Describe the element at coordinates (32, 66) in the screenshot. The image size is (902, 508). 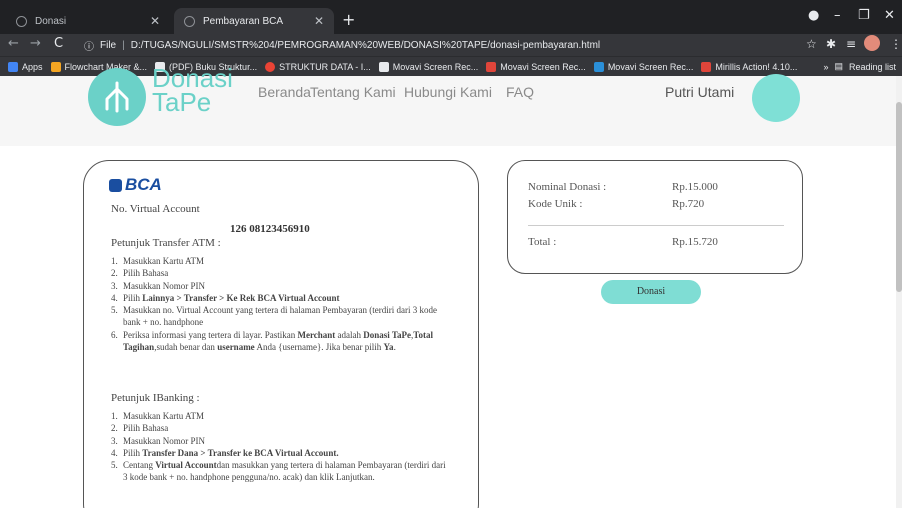
I see `bookmark-label: Apps` at that location.